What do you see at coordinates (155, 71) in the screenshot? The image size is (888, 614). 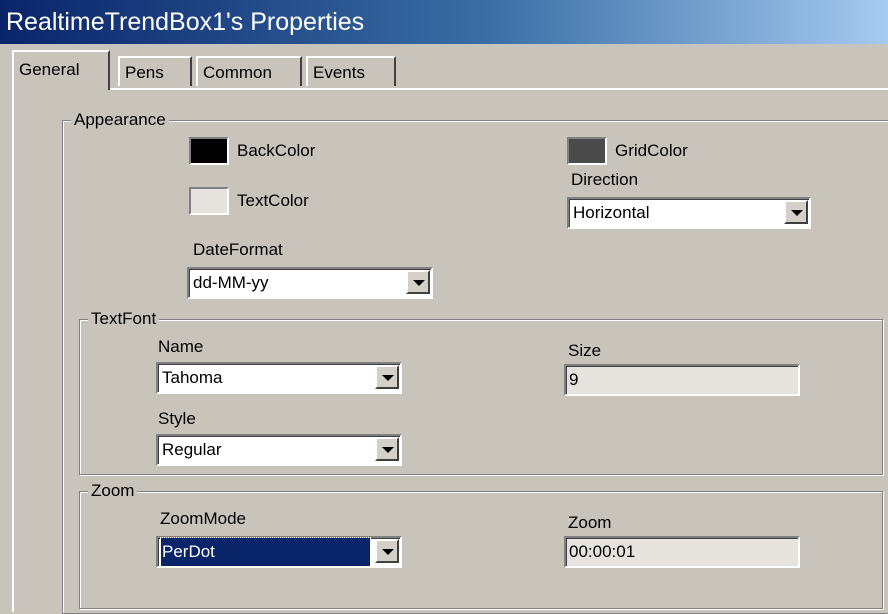 I see `tab-pens: Pens` at bounding box center [155, 71].